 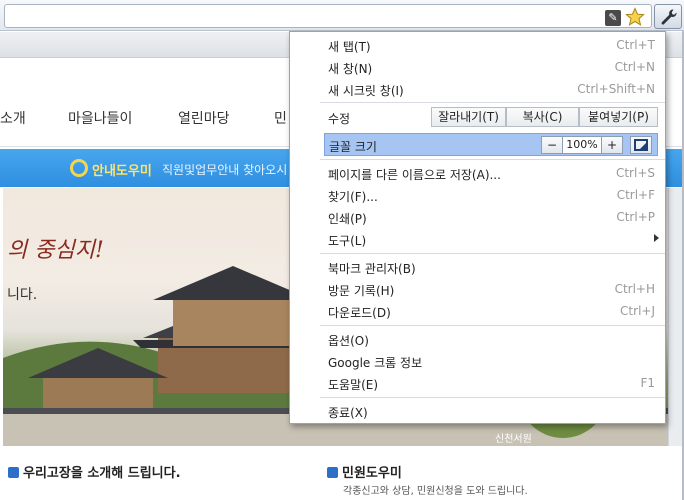 What do you see at coordinates (477, 89) in the screenshot?
I see `menu-item-new-incognito: 새 시크릿 창(I) Ctrl+Shift+N` at bounding box center [477, 89].